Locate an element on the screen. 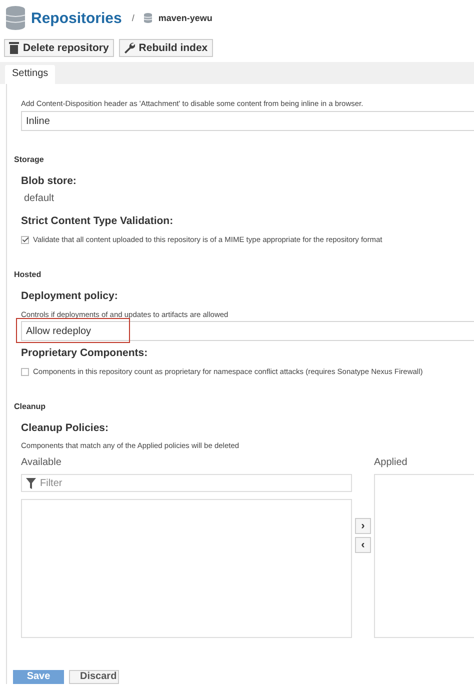 The height and width of the screenshot is (687, 474). list-label: Applied is located at coordinates (391, 462).